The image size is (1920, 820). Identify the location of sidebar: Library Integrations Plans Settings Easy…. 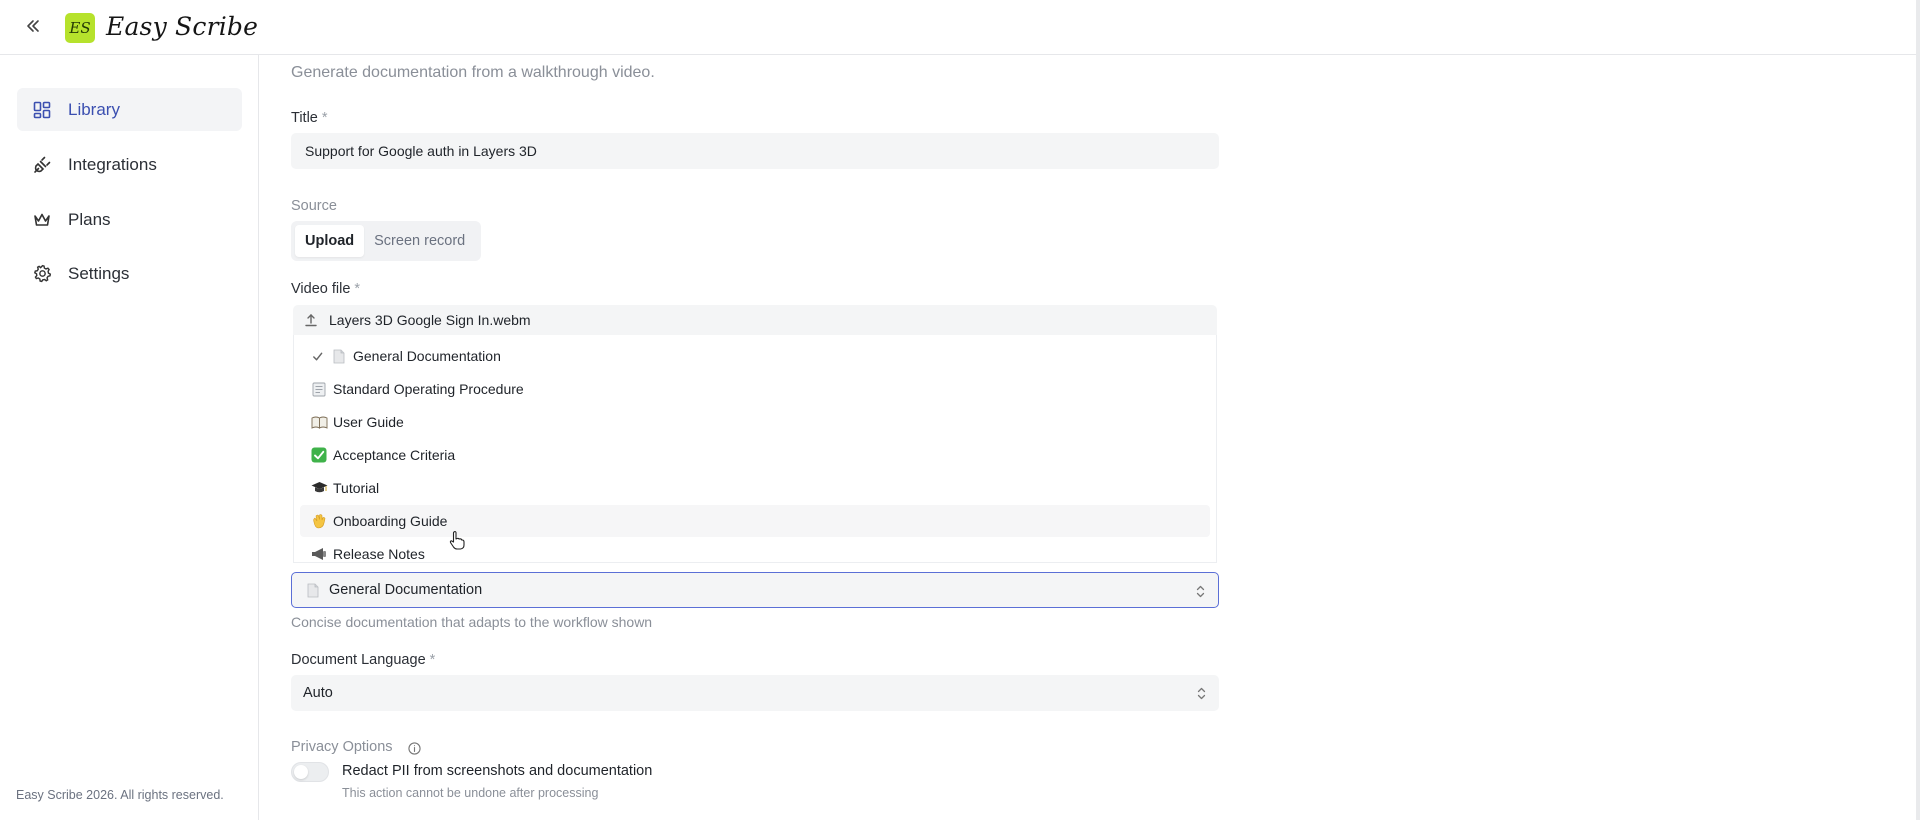
(129, 437).